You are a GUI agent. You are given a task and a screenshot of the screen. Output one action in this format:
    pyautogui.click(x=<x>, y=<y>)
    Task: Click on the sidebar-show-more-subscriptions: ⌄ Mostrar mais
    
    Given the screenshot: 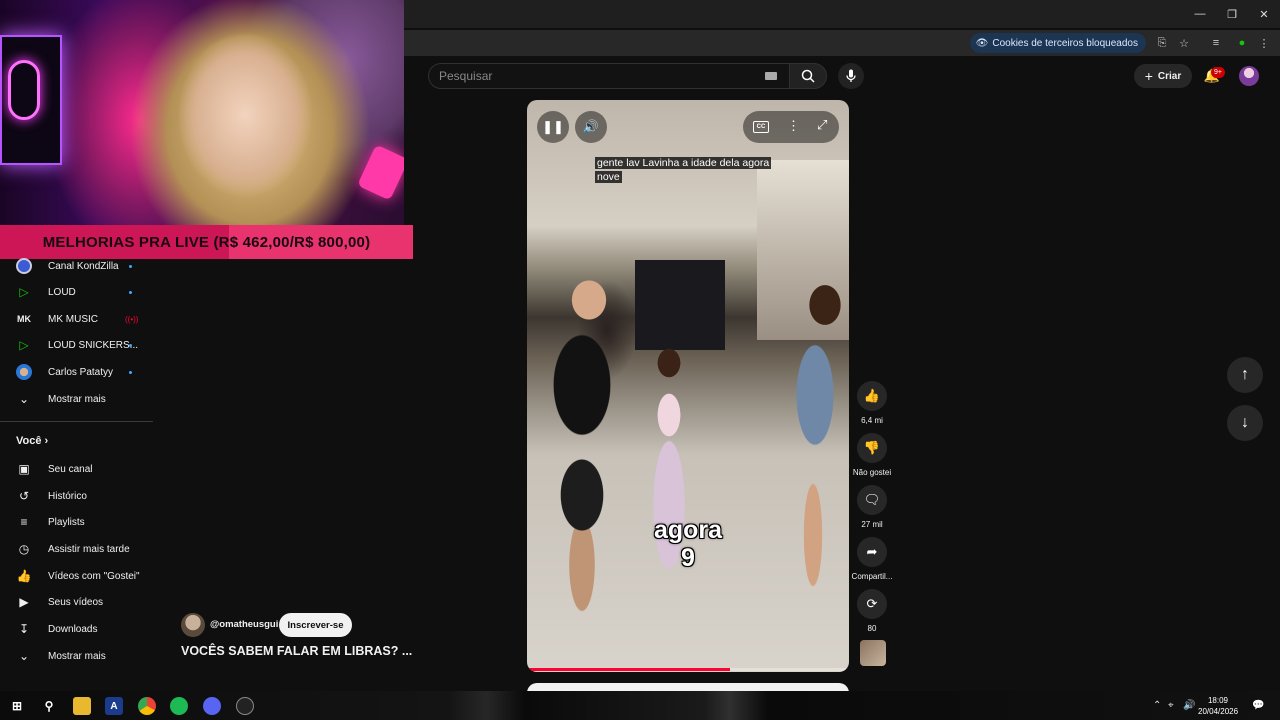 What is the action you would take?
    pyautogui.click(x=76, y=399)
    